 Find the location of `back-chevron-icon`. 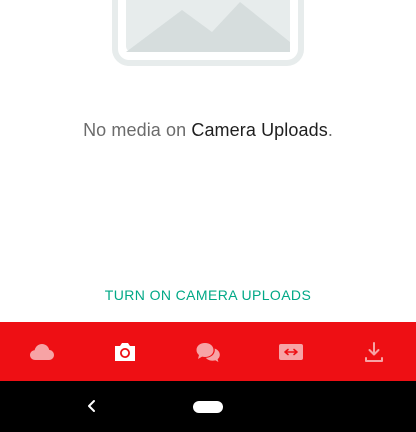

back-chevron-icon is located at coordinates (92, 406).